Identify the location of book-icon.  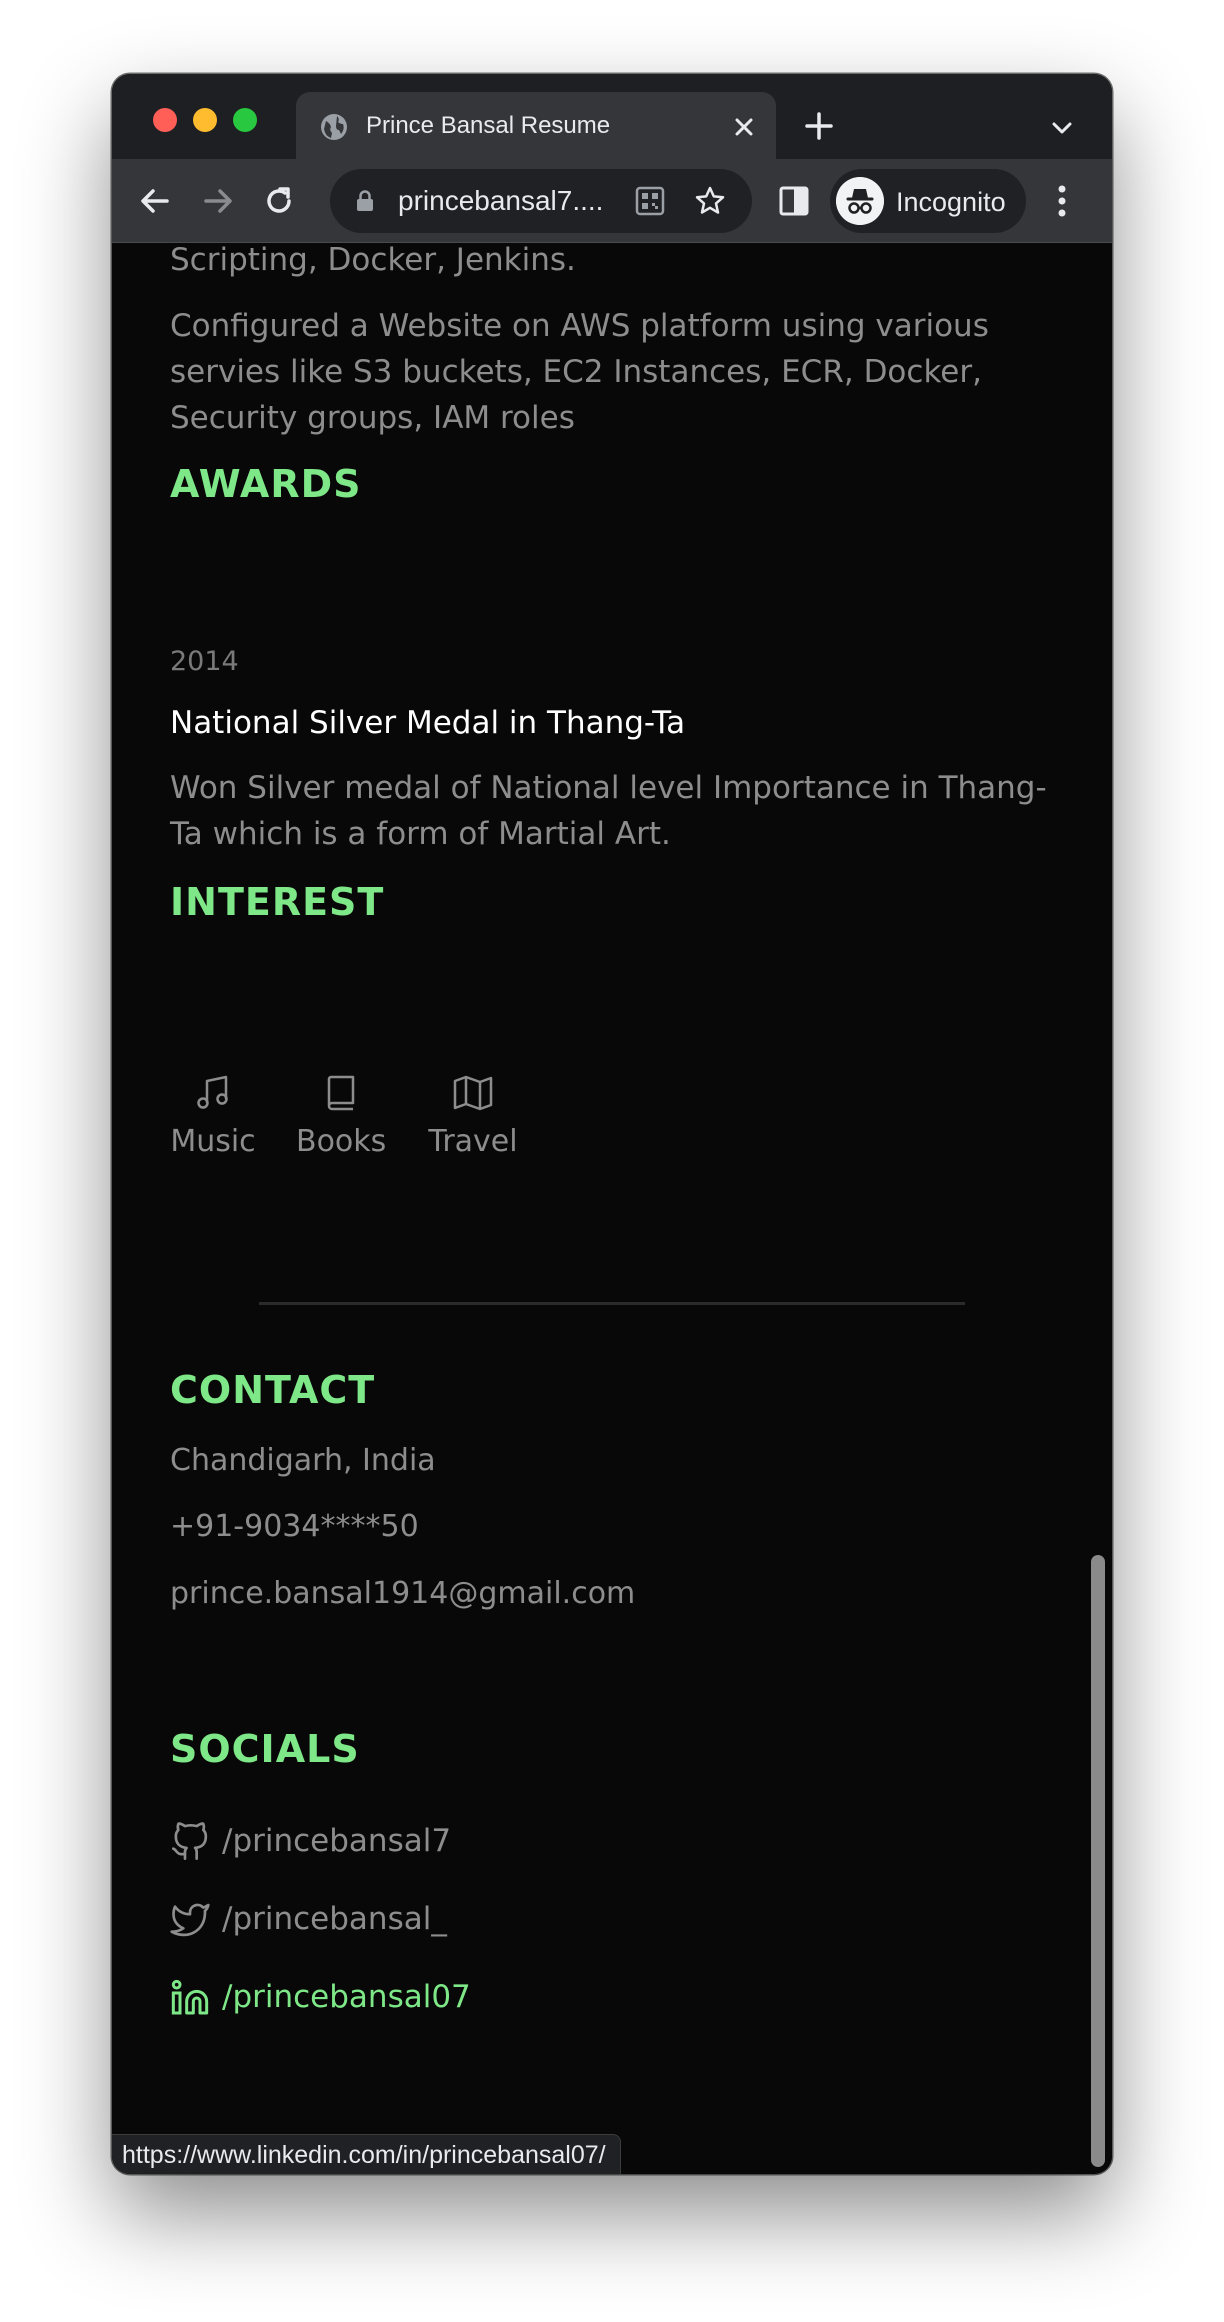
(341, 1093).